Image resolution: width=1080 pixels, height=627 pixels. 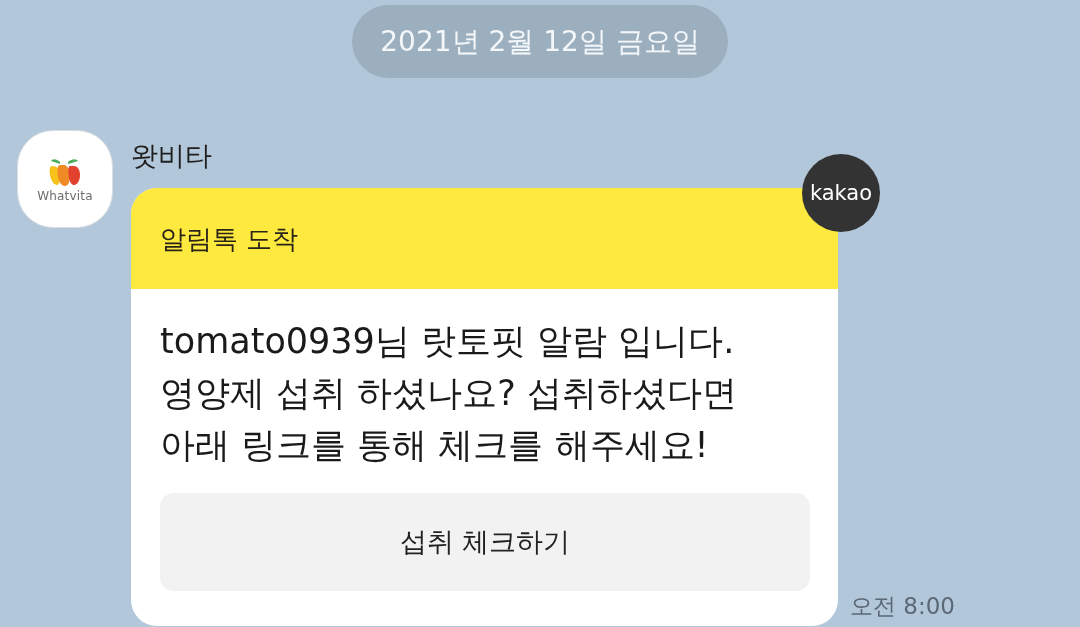 I want to click on card-header-title: 알림톡 도착, so click(x=229, y=238).